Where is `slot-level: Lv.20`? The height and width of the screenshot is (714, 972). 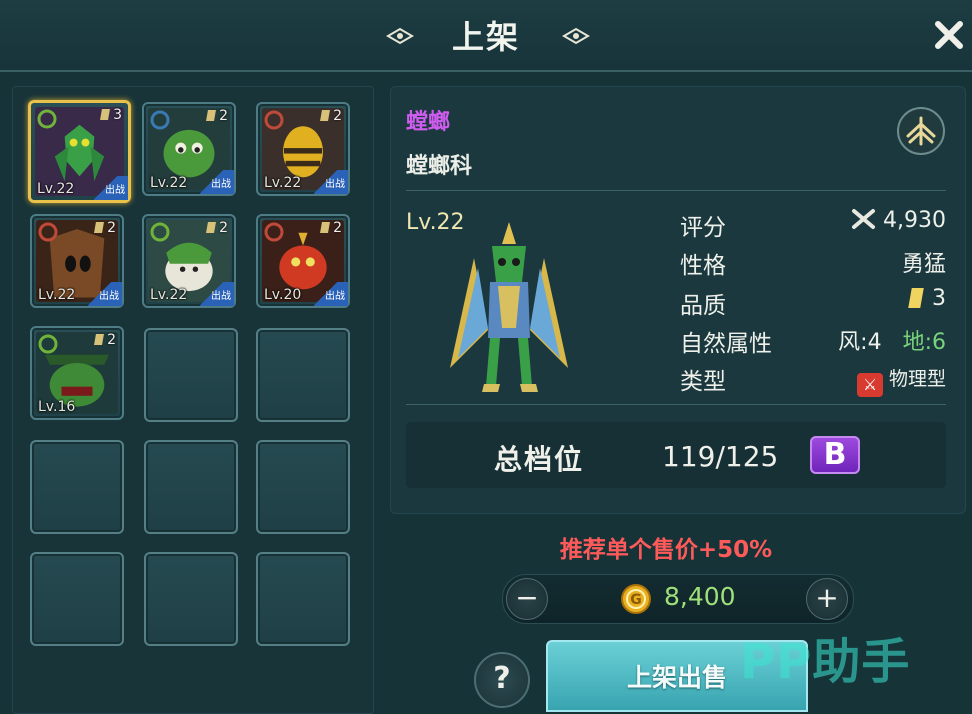
slot-level: Lv.20 is located at coordinates (283, 295).